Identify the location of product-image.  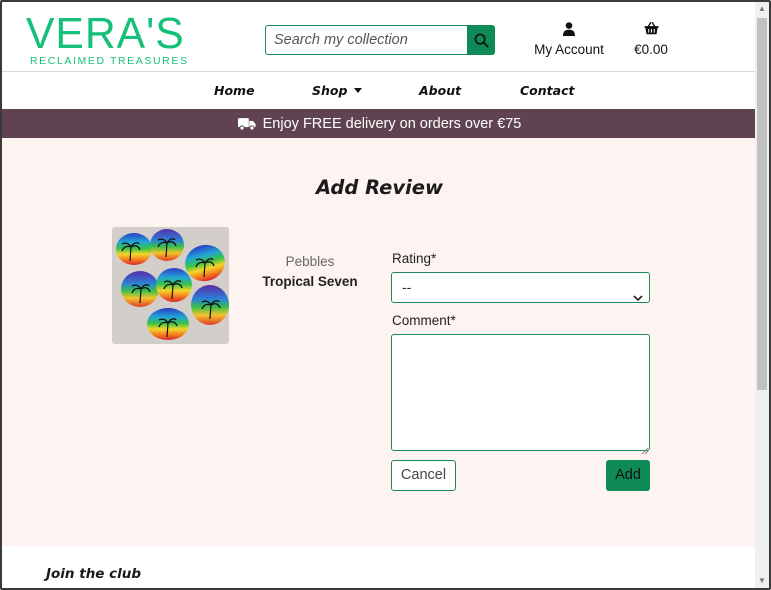
(170, 285).